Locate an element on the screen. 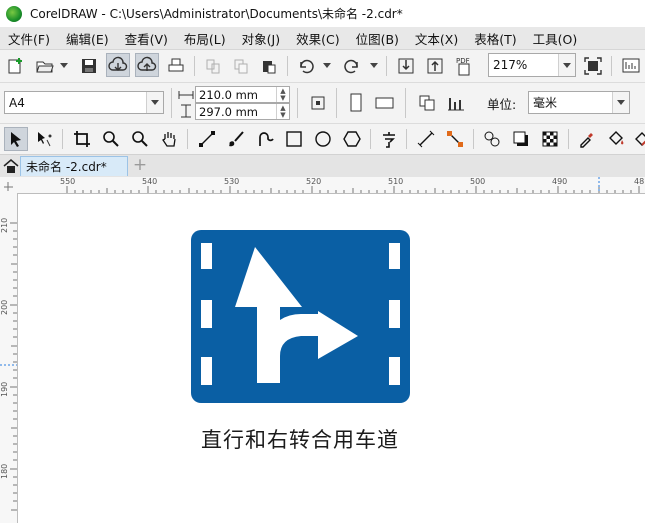 Image resolution: width=645 pixels, height=523 pixels. paste-button is located at coordinates (269, 66).